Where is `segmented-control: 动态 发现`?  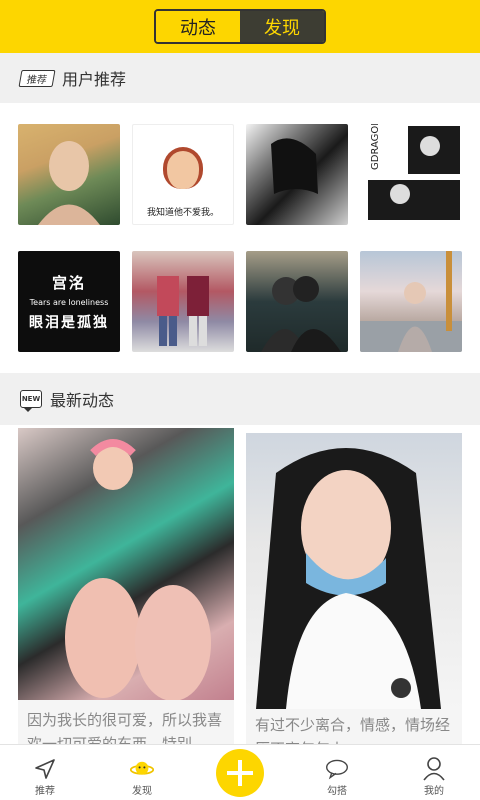 segmented-control: 动态 发现 is located at coordinates (240, 26).